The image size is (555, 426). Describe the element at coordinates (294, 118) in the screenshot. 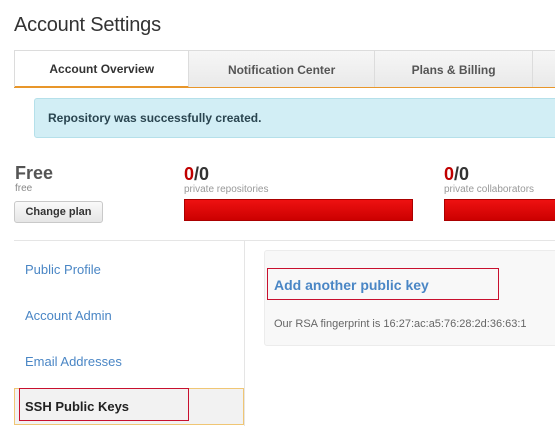

I see `flash-success-message: Repository was successfully created.` at that location.